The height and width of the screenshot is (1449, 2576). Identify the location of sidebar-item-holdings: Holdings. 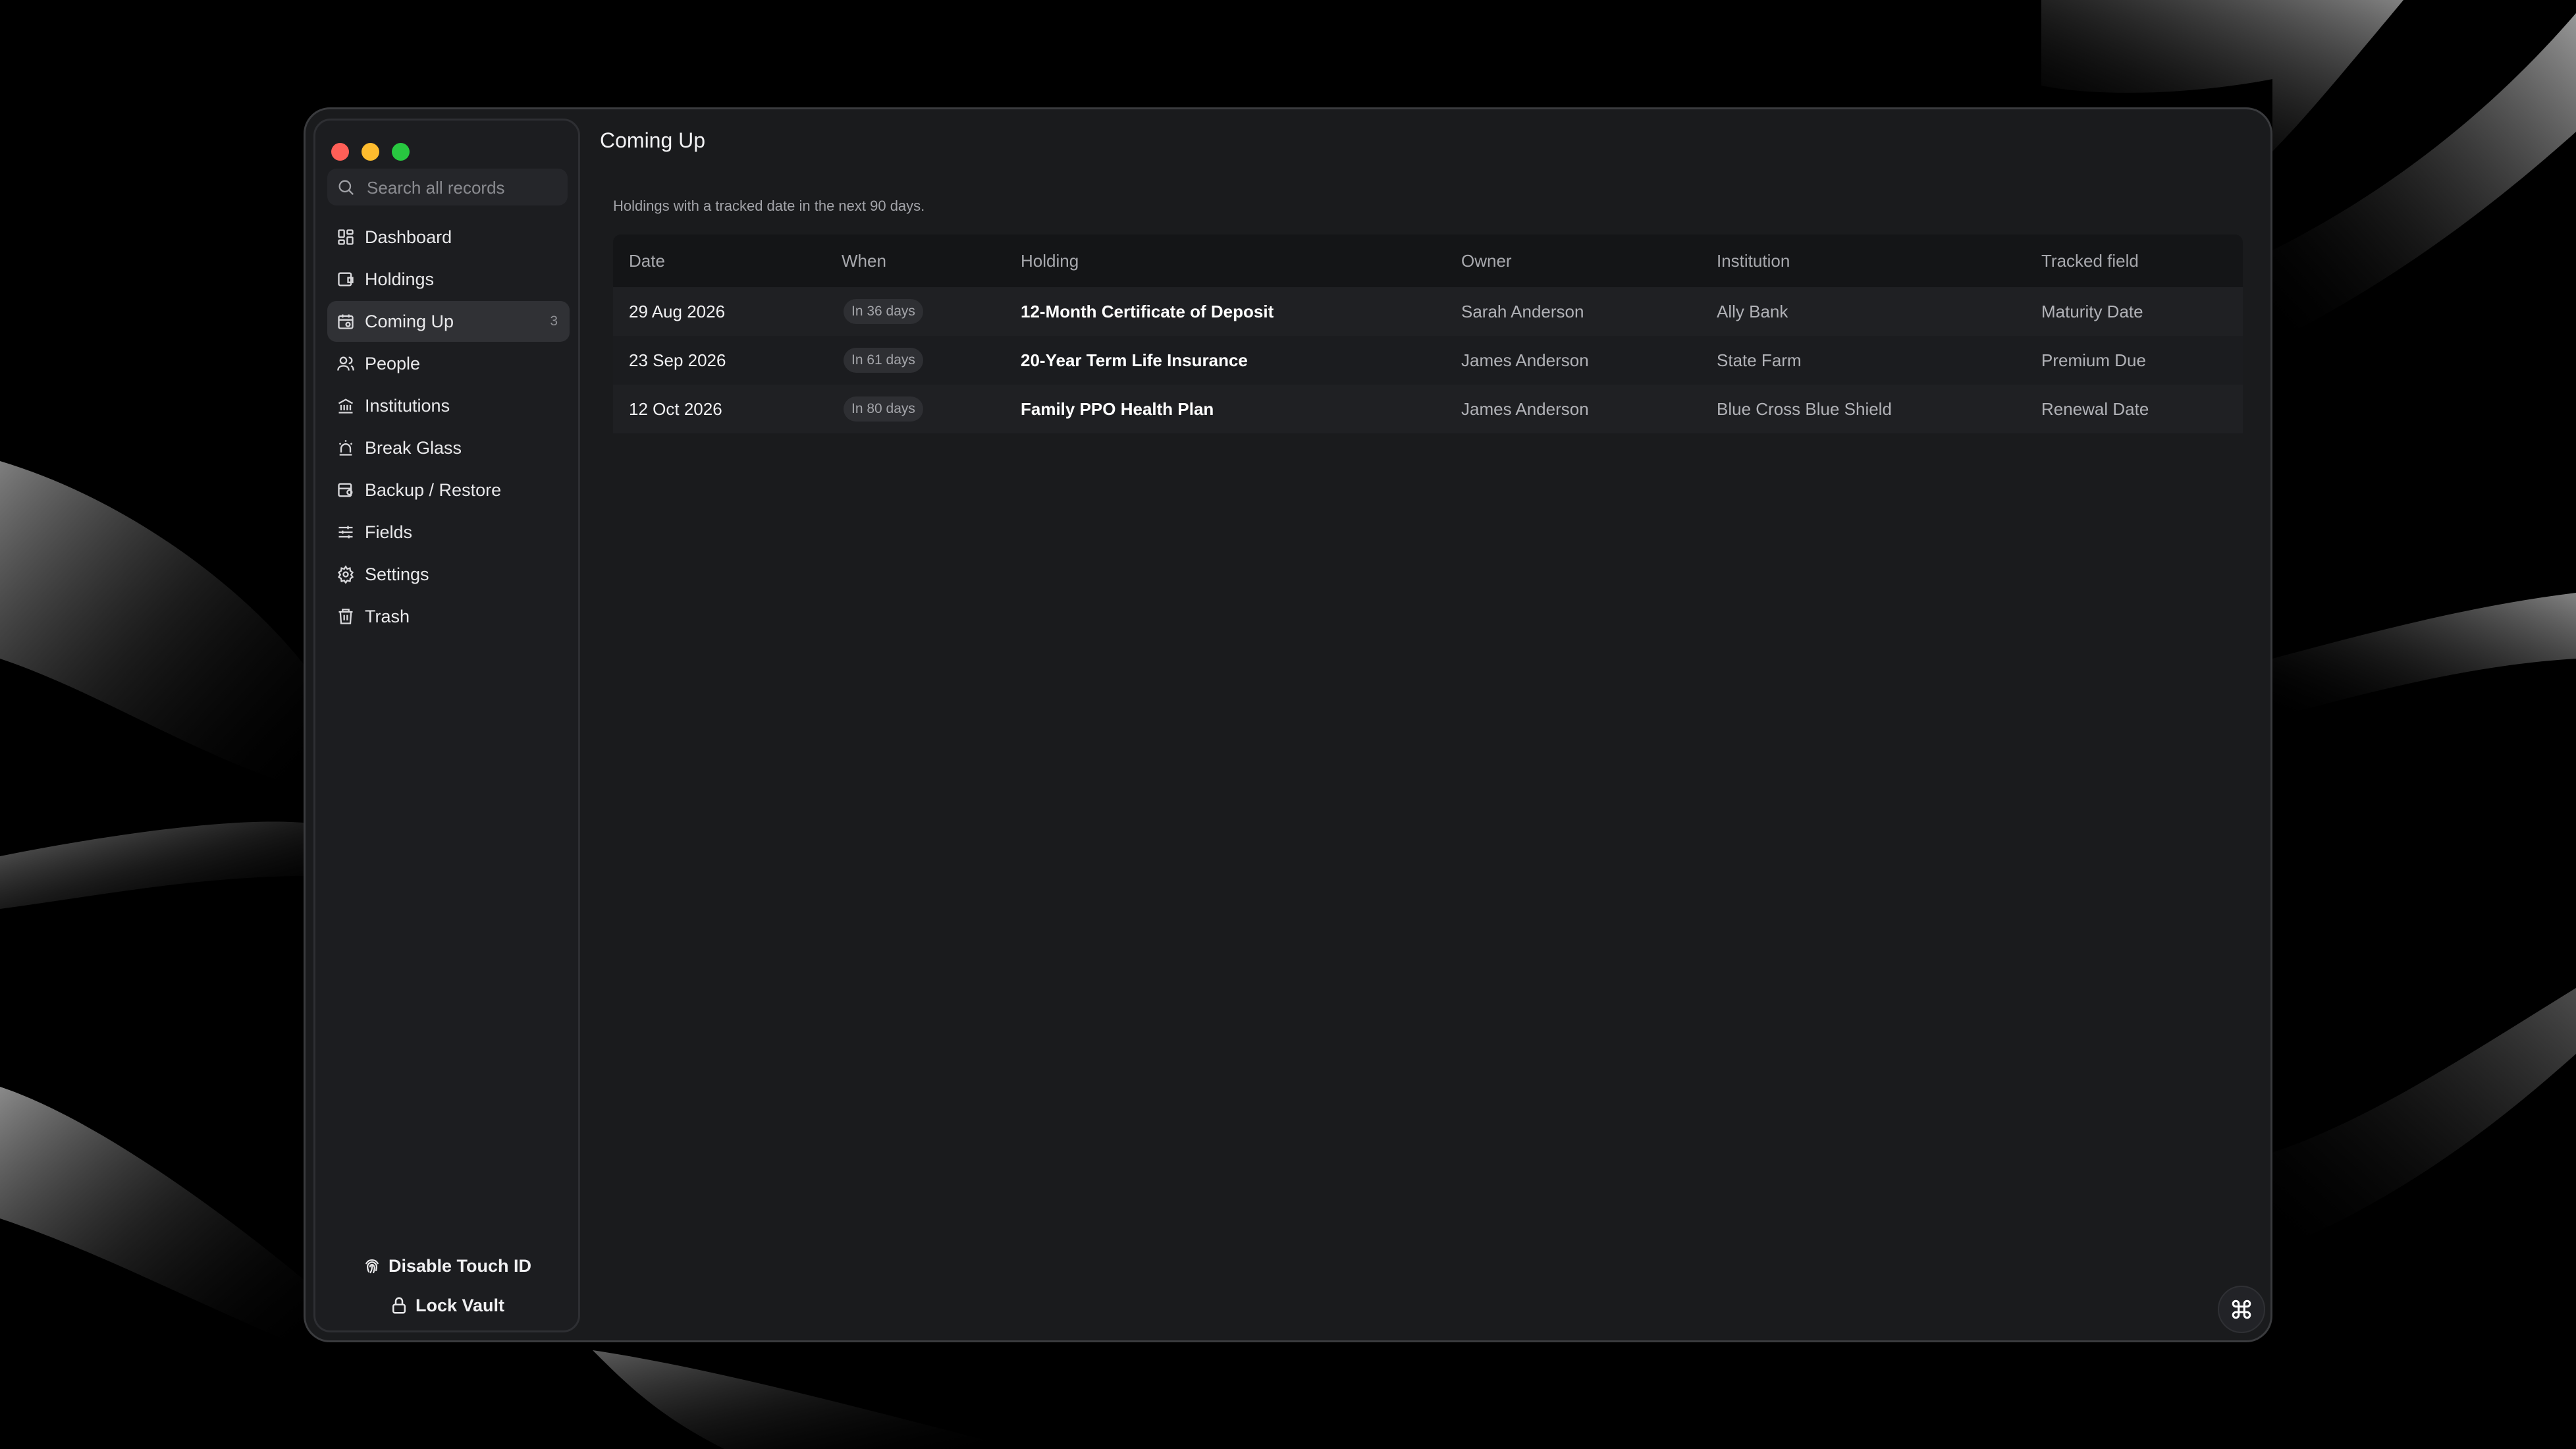
(448, 279).